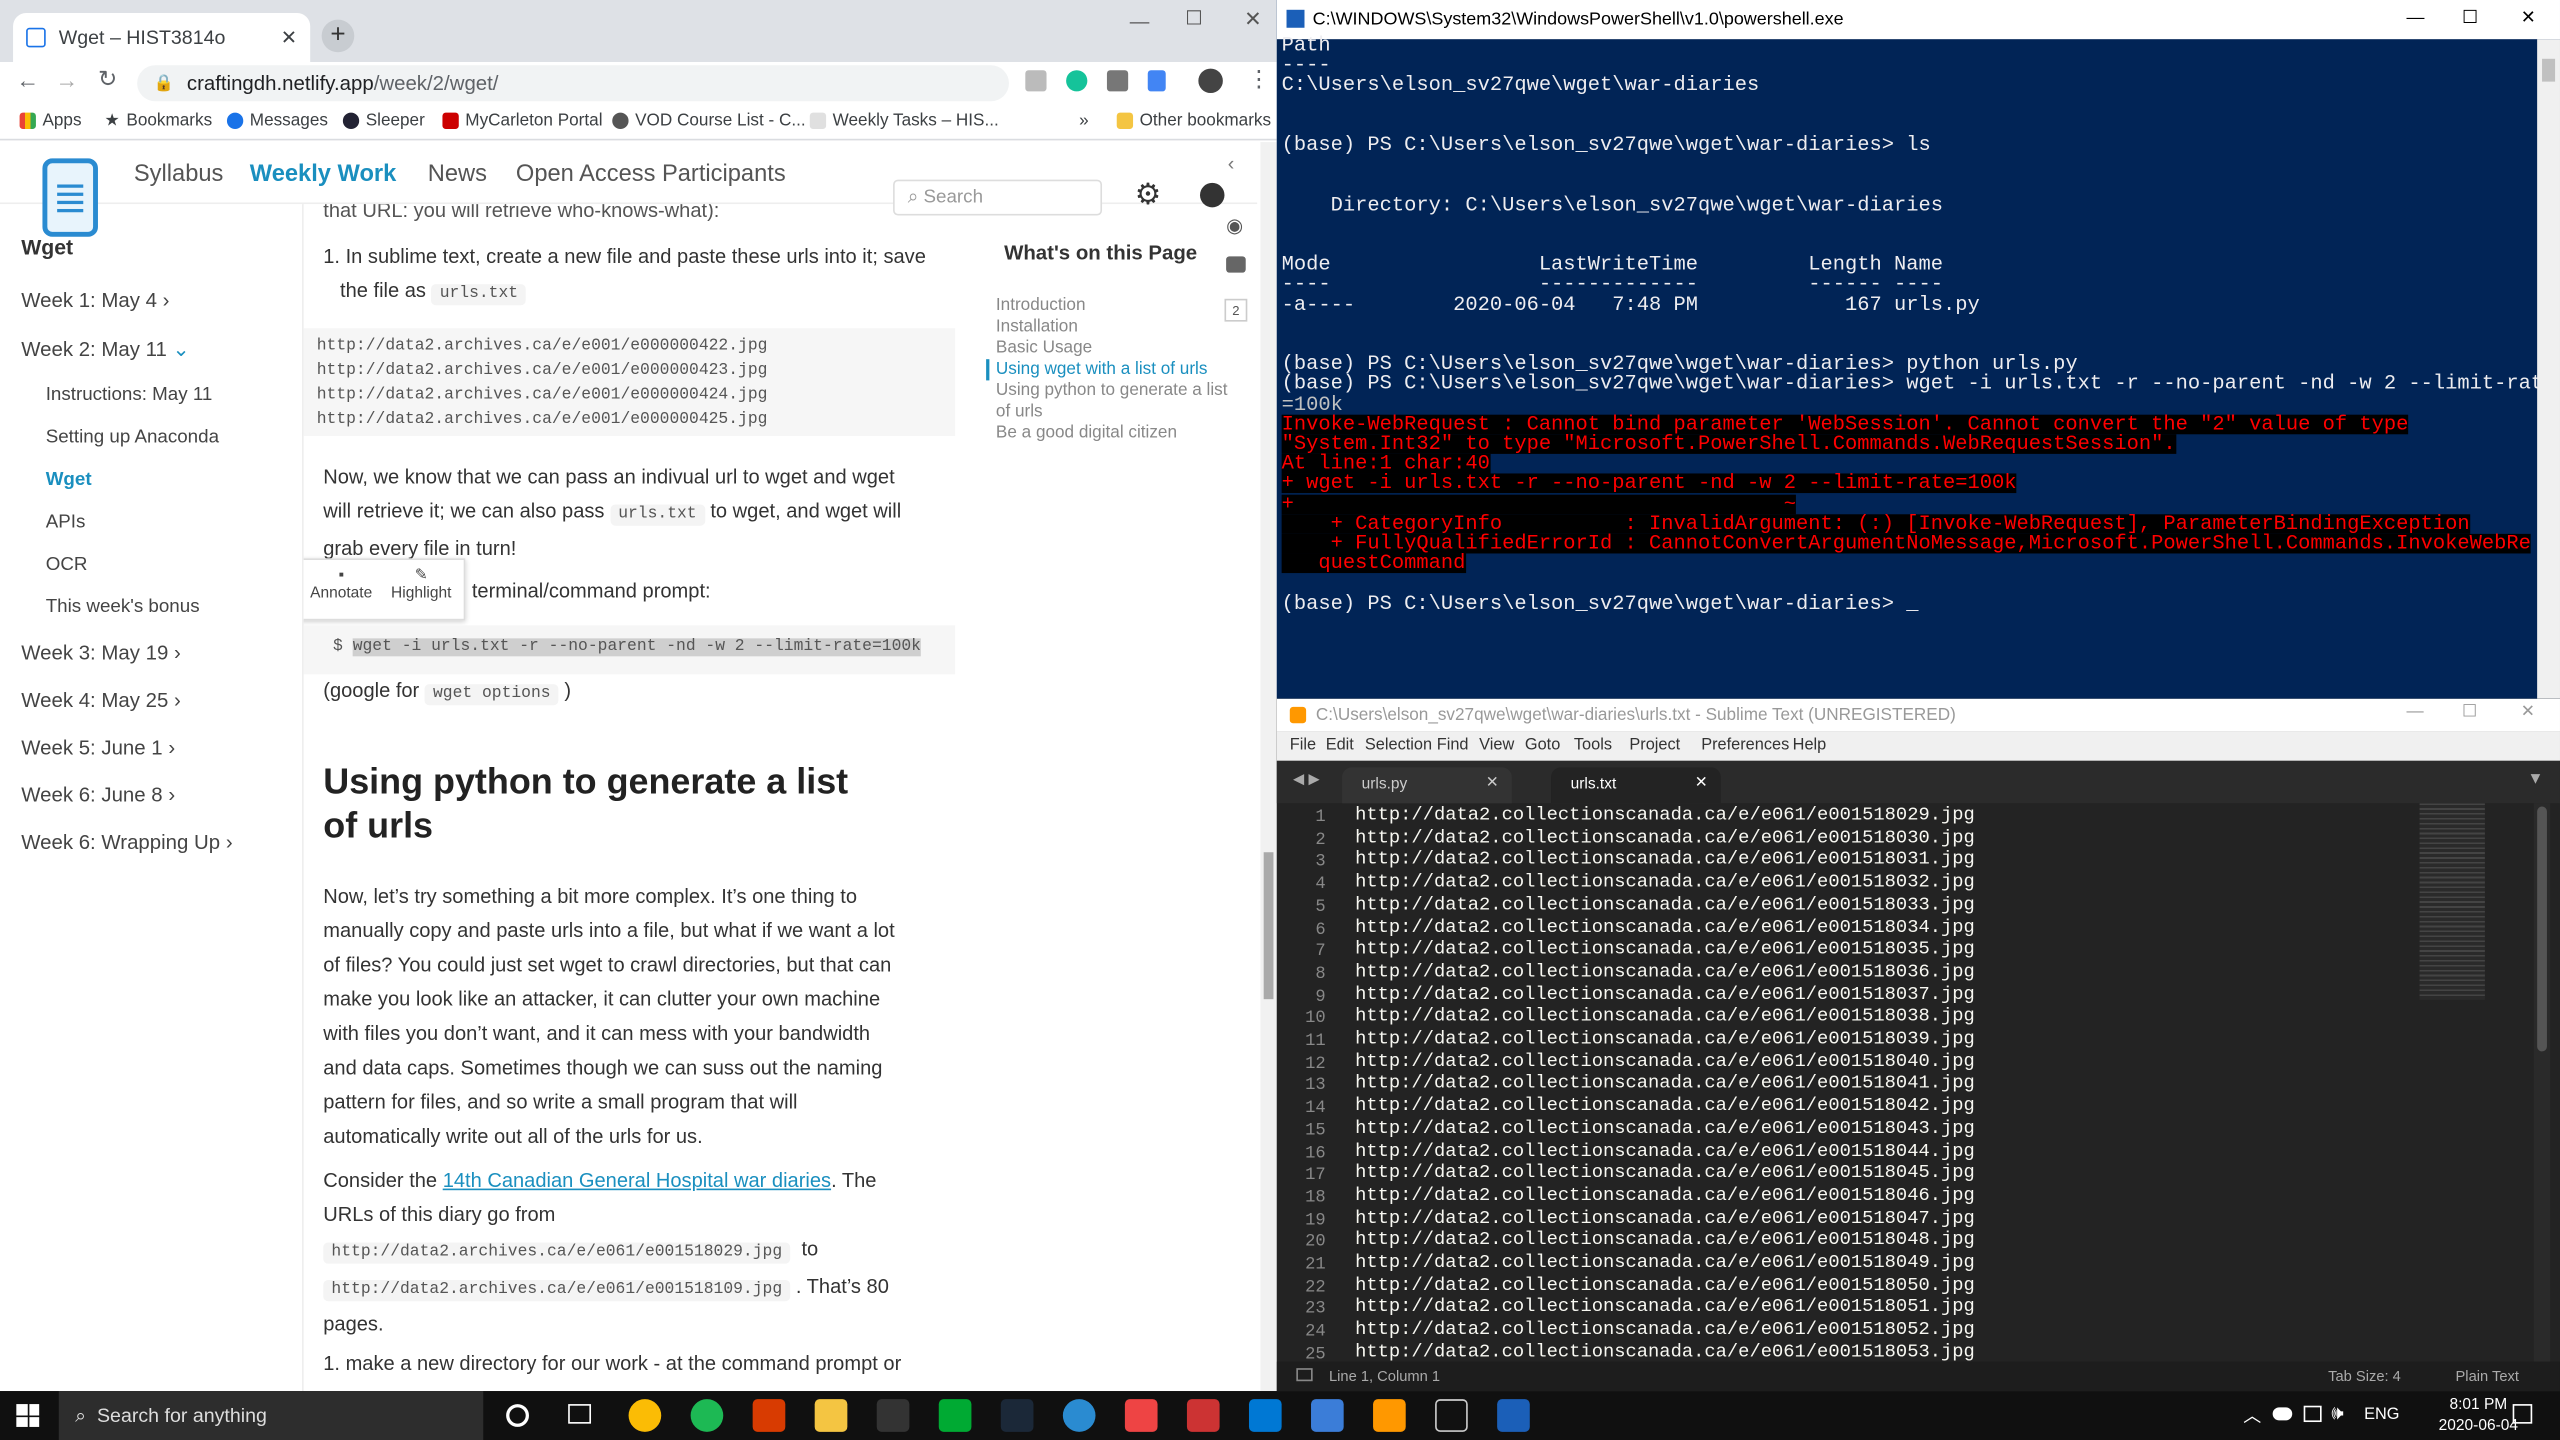 Image resolution: width=2560 pixels, height=1440 pixels. What do you see at coordinates (1654, 745) in the screenshot?
I see `menu-item-project: Project` at bounding box center [1654, 745].